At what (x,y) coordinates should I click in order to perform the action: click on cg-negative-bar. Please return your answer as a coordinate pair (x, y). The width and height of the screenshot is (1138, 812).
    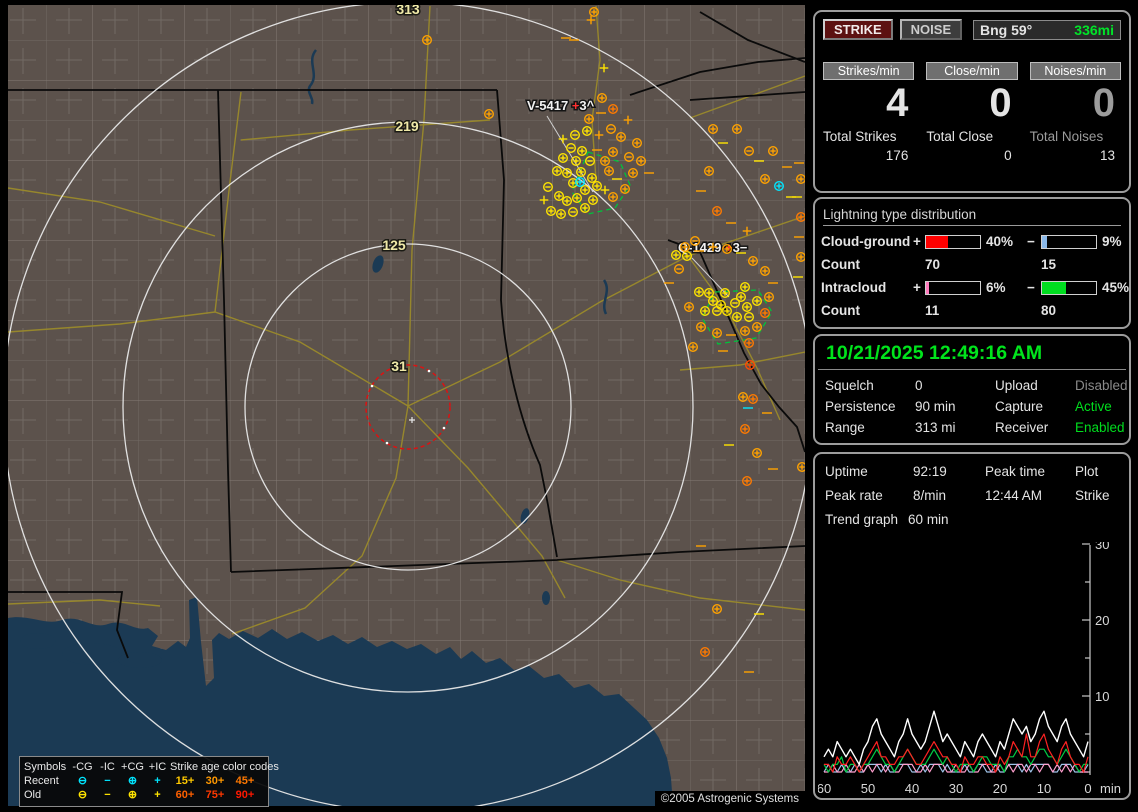
    Looking at the image, I should click on (1069, 241).